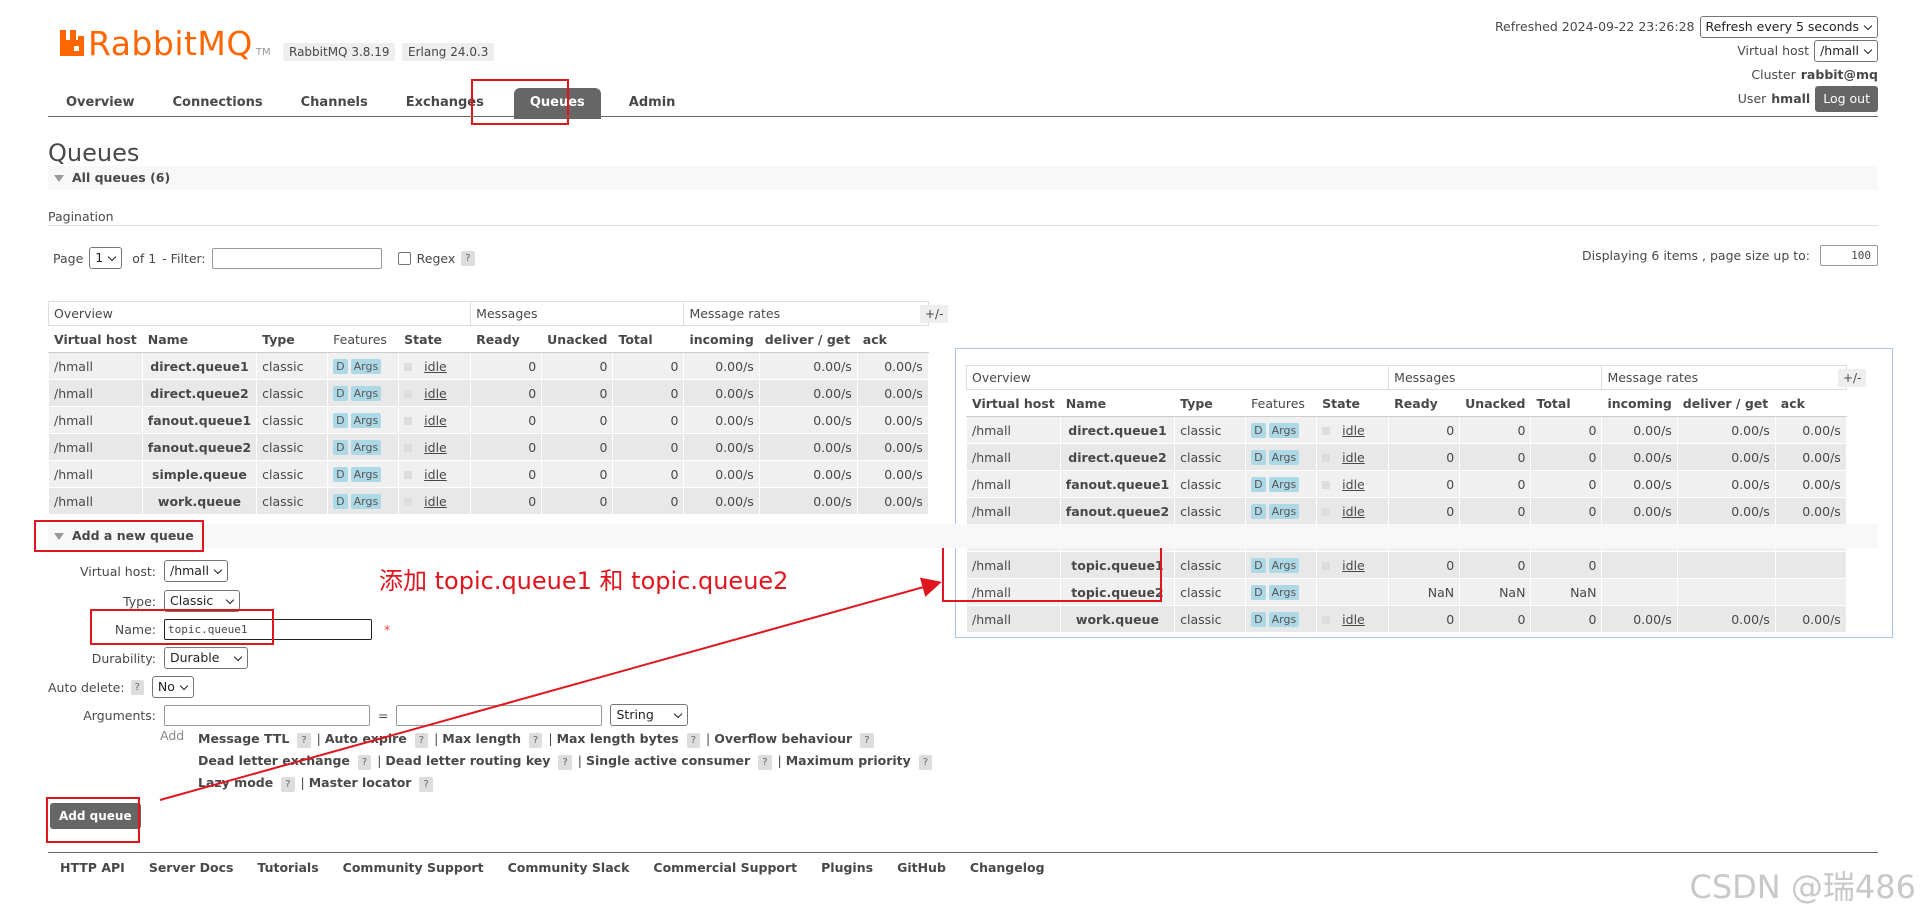 The height and width of the screenshot is (911, 1920). I want to click on argument-shortcut-link: Master locator, so click(360, 782).